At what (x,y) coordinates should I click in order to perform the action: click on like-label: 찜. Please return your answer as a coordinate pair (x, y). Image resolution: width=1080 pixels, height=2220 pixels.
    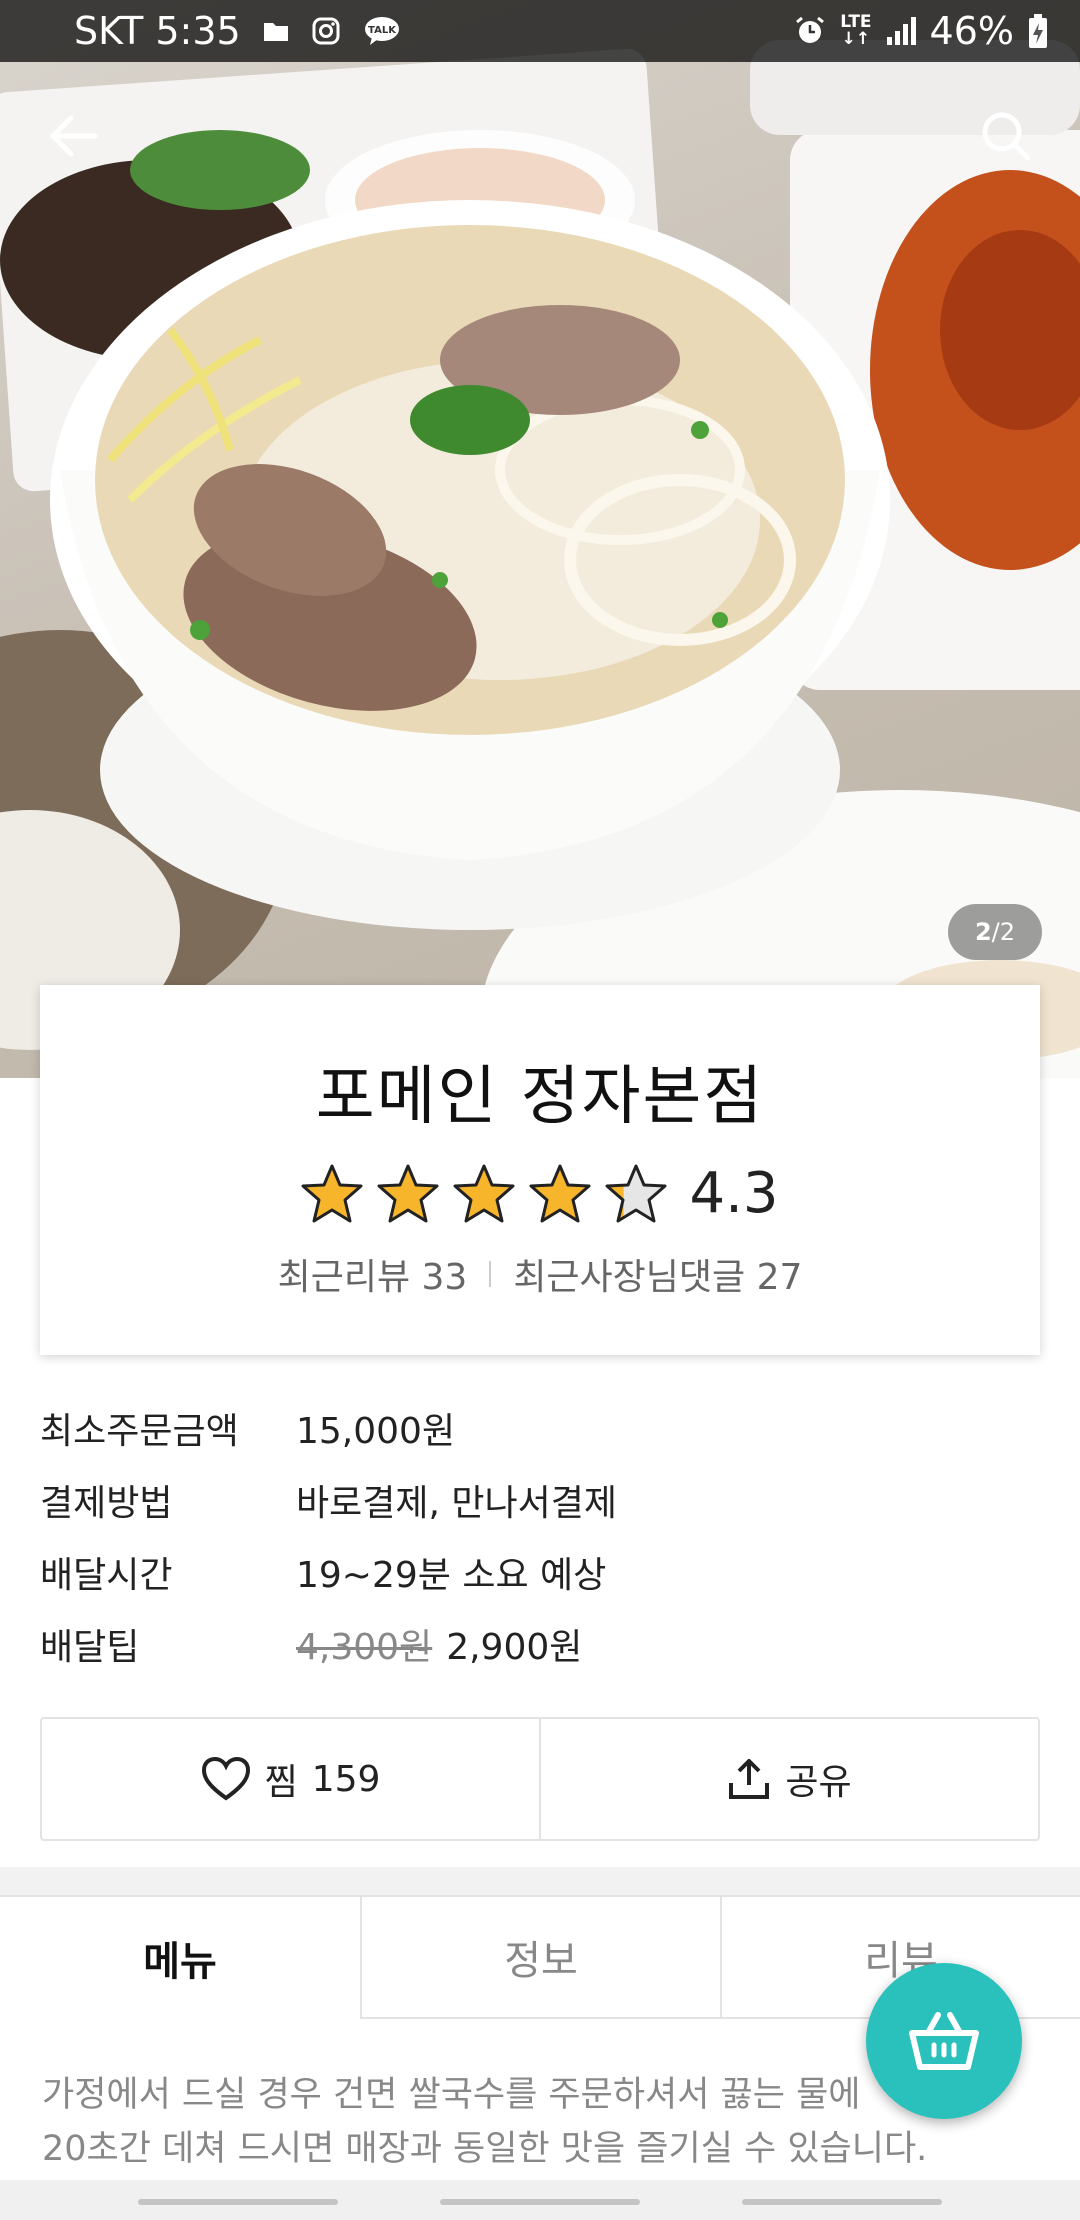
    Looking at the image, I should click on (281, 1782).